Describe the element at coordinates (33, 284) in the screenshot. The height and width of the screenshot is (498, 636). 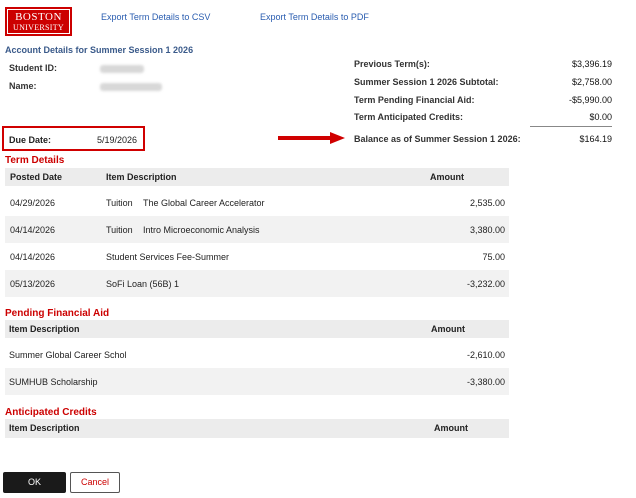
I see `posted-date: 05/13/2026` at that location.